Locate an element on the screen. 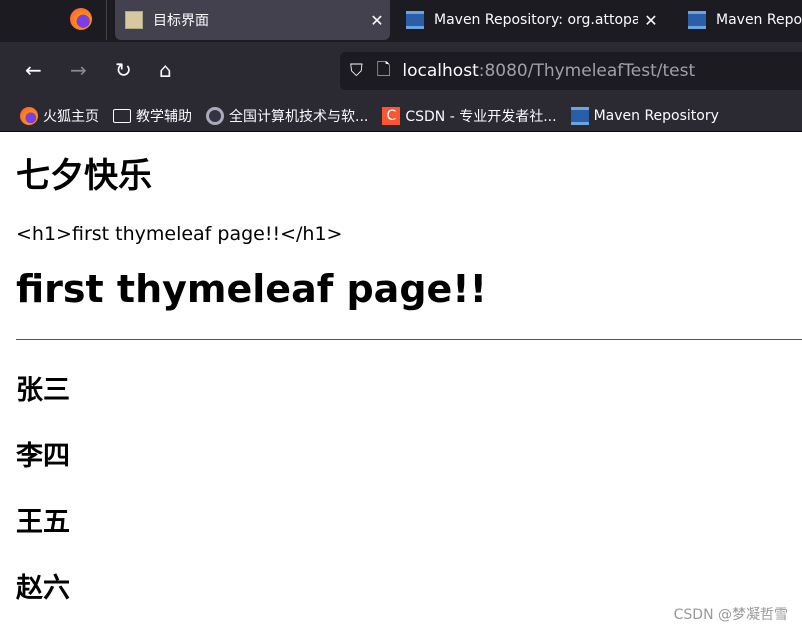  page-icon: 🗋 is located at coordinates (383, 69).